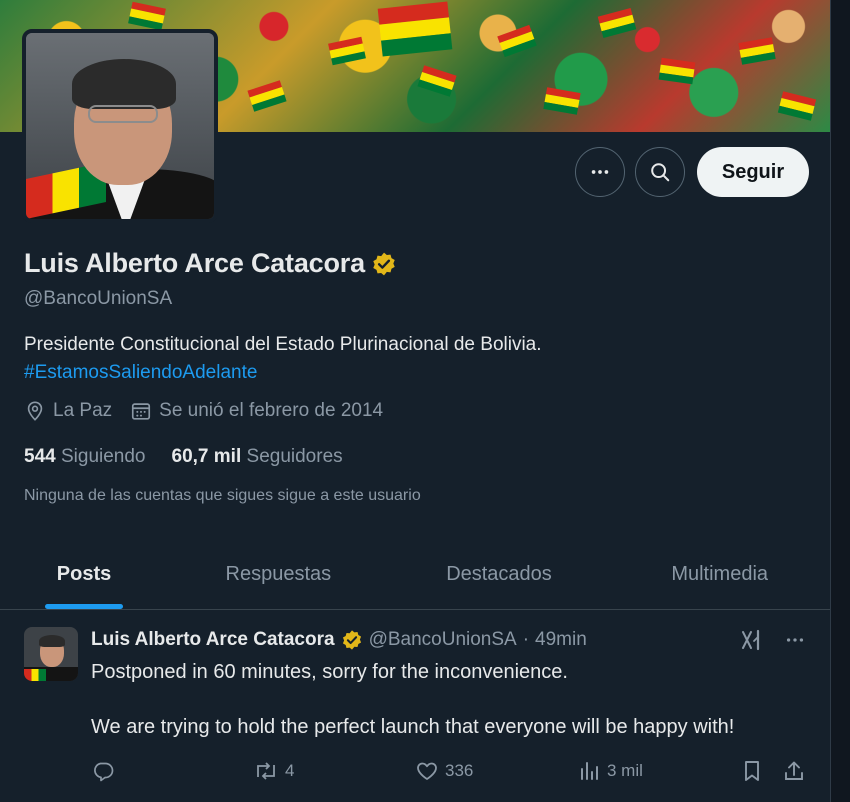  I want to click on tab-label: Posts, so click(84, 574).